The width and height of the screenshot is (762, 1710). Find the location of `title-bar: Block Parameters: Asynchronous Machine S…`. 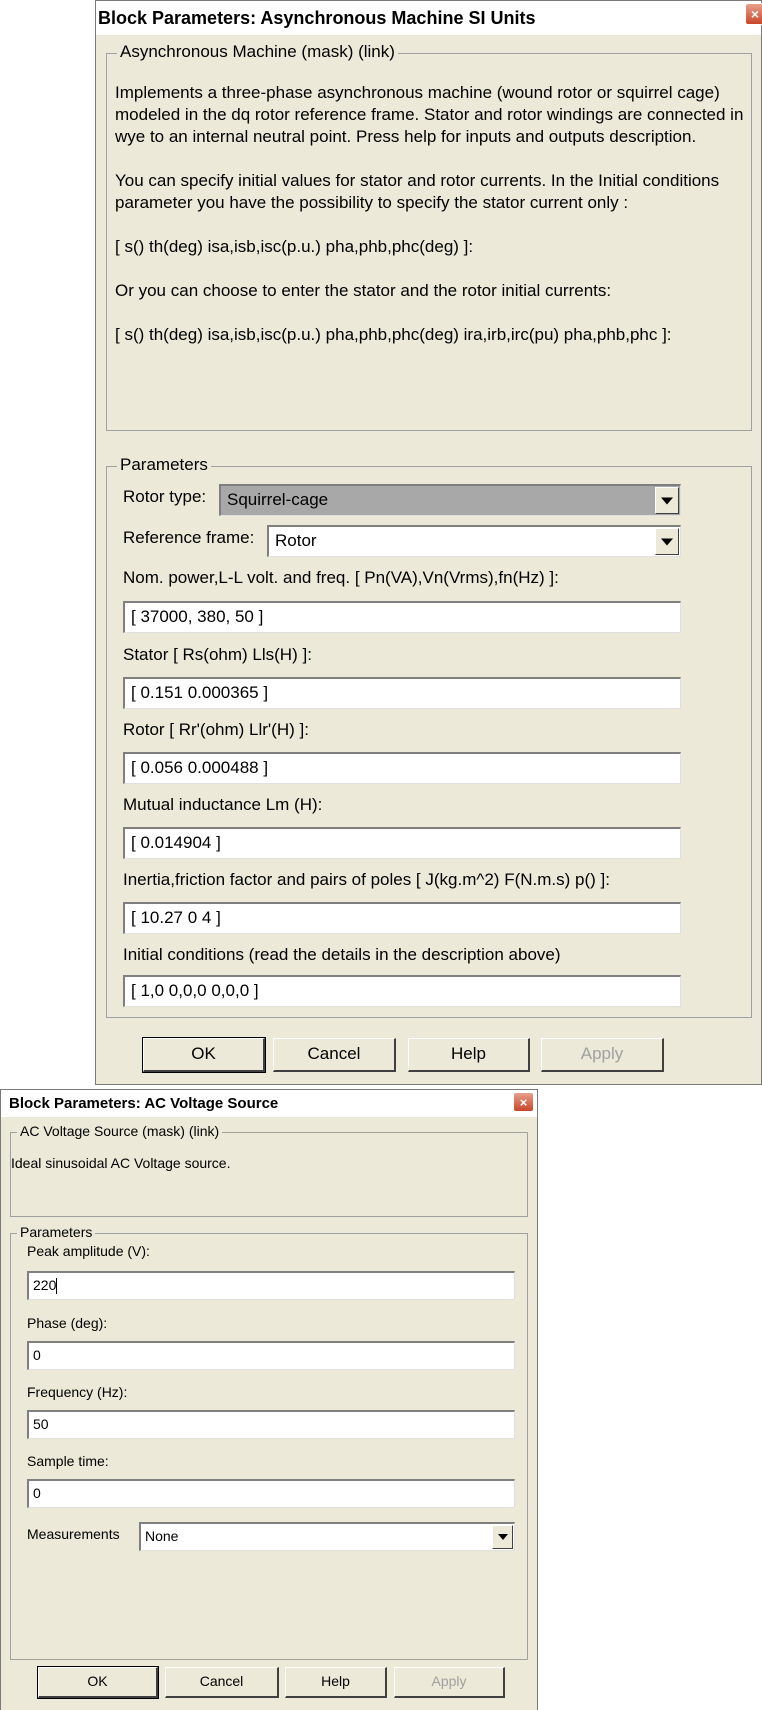

title-bar: Block Parameters: Asynchronous Machine S… is located at coordinates (428, 18).